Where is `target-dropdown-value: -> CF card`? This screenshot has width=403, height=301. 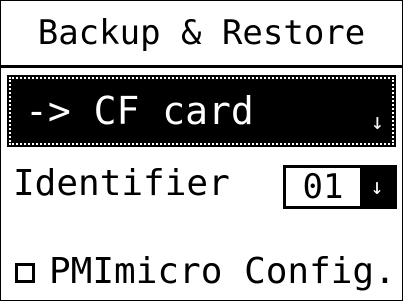 target-dropdown-value: -> CF card is located at coordinates (139, 111).